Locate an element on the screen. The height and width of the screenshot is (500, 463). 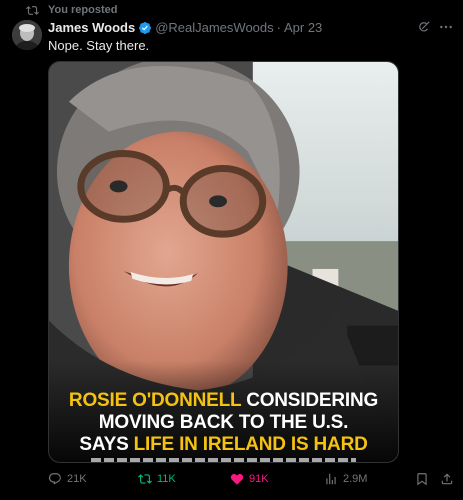
tweet-text: Nope. Stay there. is located at coordinates (99, 45).